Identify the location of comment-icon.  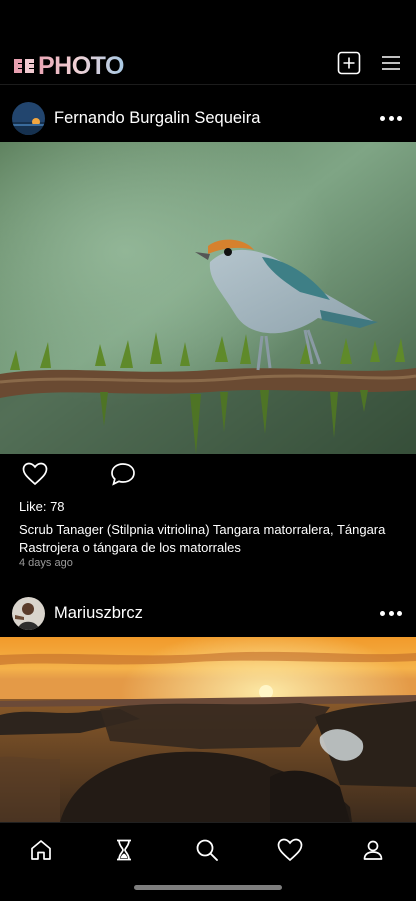
(123, 474).